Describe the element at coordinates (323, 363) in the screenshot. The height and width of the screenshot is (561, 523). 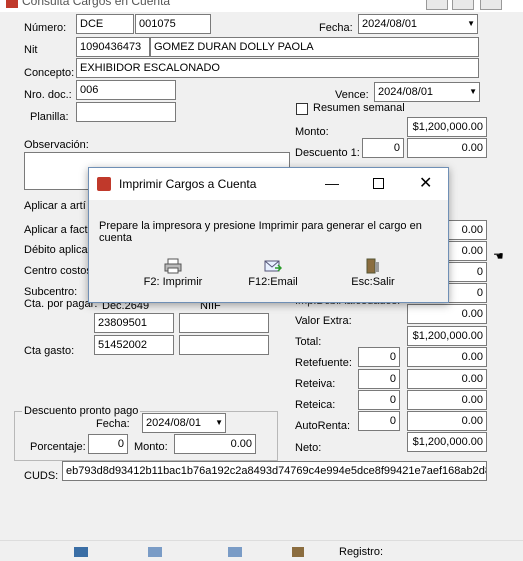
I see `retefuente-label: Retefuente:` at that location.